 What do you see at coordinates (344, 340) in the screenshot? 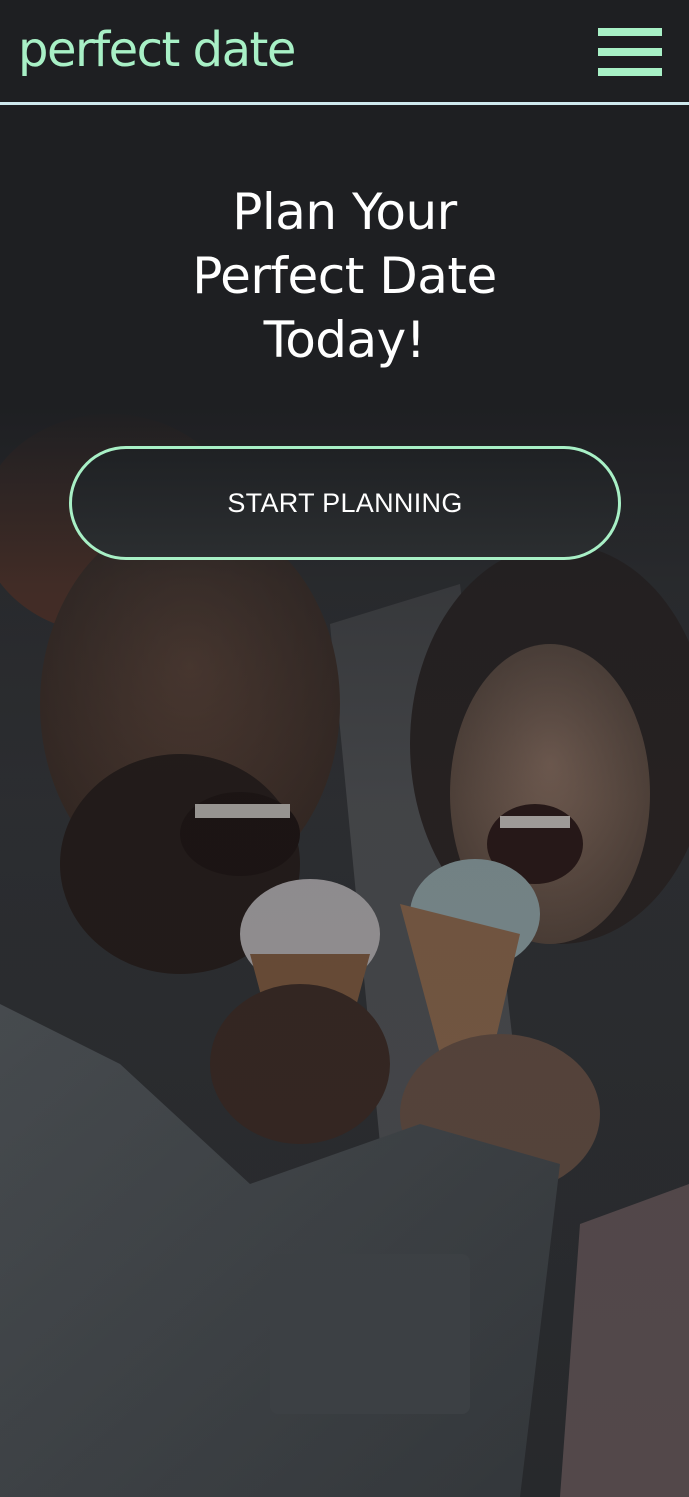
I see `headline-line: Today!` at bounding box center [344, 340].